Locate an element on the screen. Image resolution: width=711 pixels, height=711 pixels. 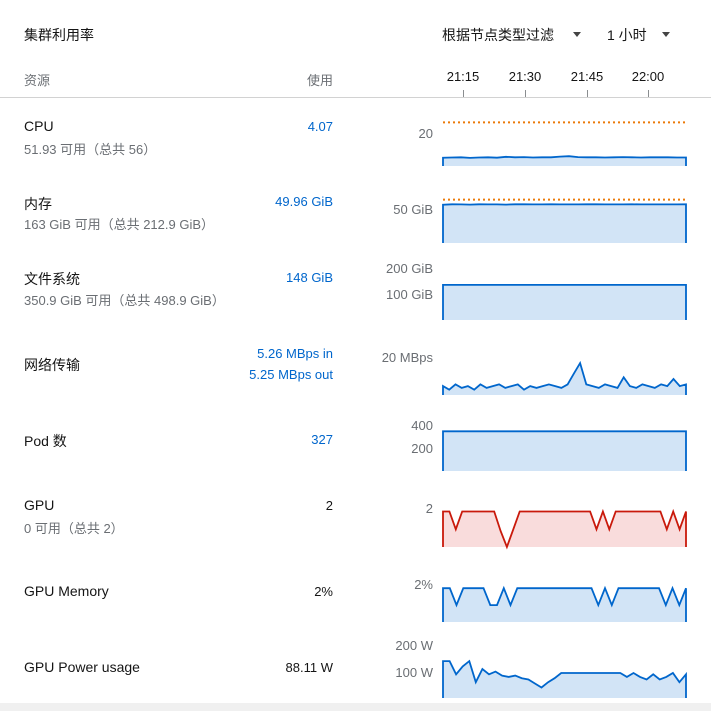
horizontal-scrollbar is located at coordinates (355, 707).